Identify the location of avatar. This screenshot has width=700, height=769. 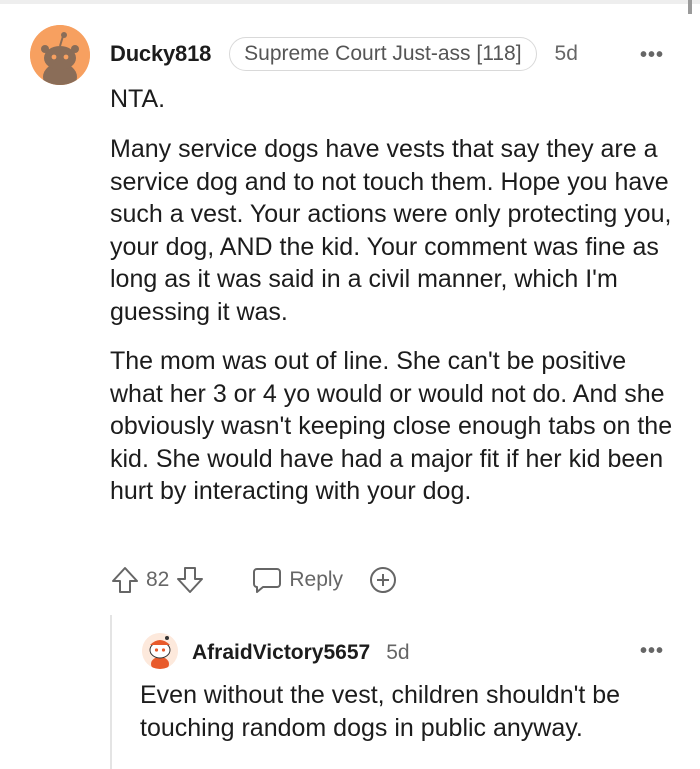
(60, 55).